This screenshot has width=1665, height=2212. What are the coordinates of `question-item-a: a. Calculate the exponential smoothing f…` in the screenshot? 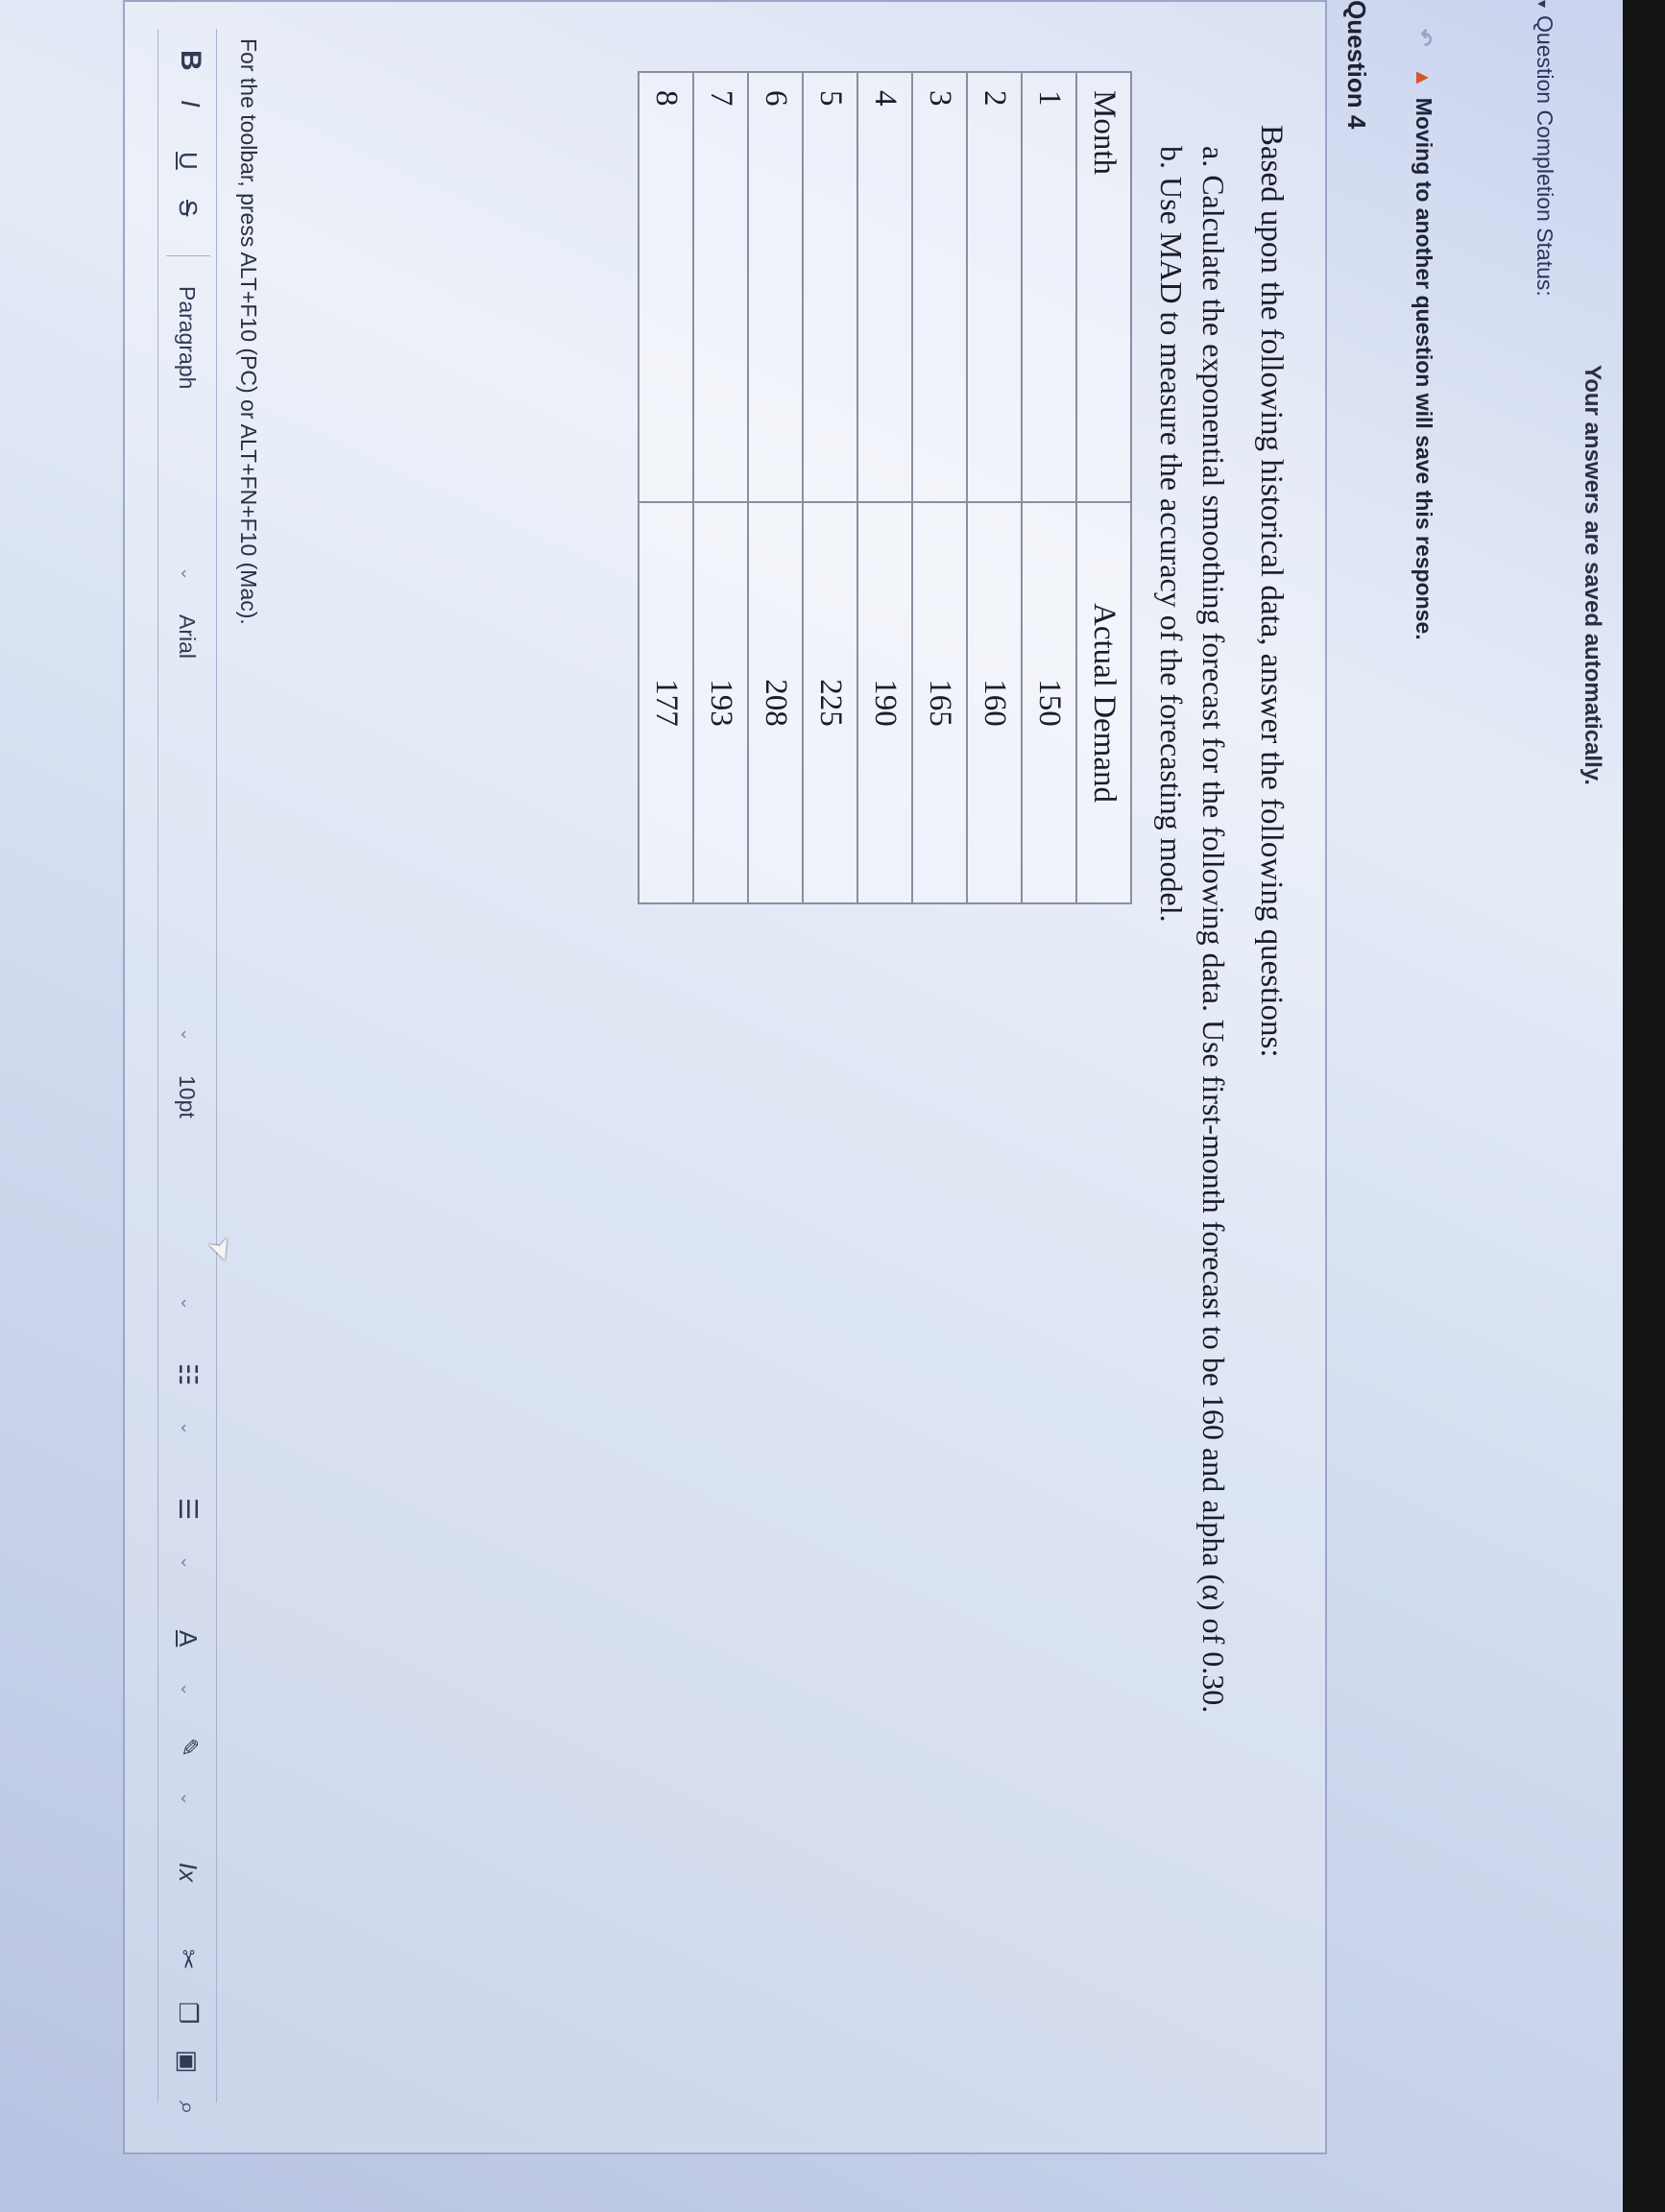 It's located at (1213, 930).